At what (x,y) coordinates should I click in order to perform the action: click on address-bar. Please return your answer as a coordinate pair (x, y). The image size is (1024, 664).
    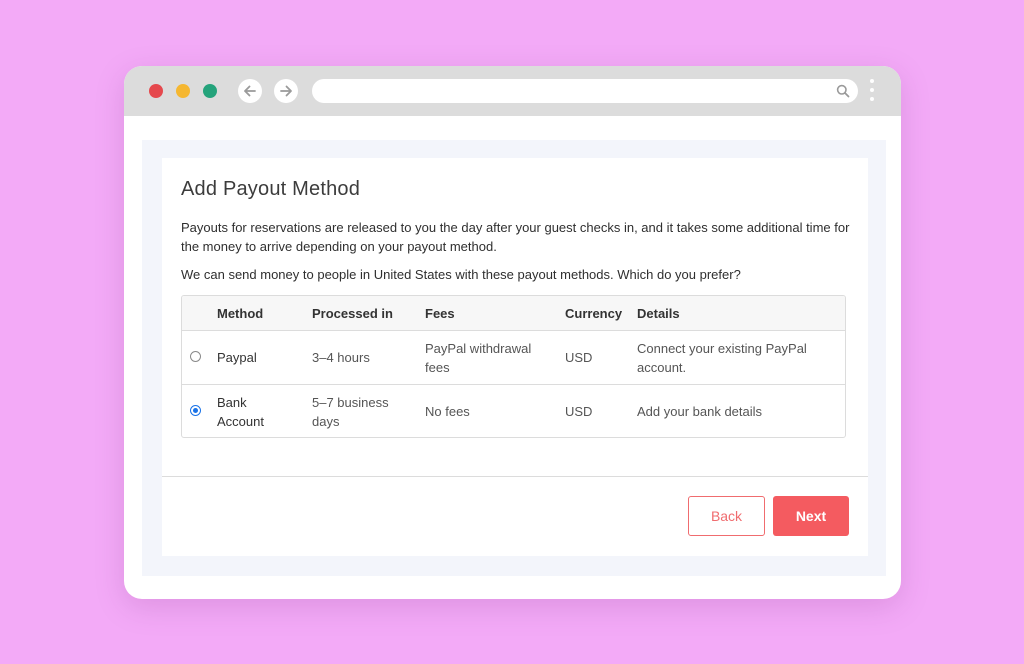
    Looking at the image, I should click on (585, 91).